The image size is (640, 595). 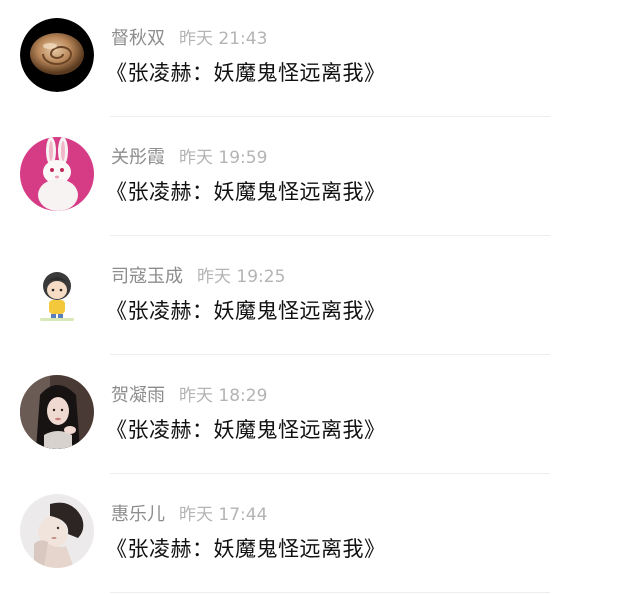 I want to click on snail-shell-avatar-icon, so click(x=57, y=55).